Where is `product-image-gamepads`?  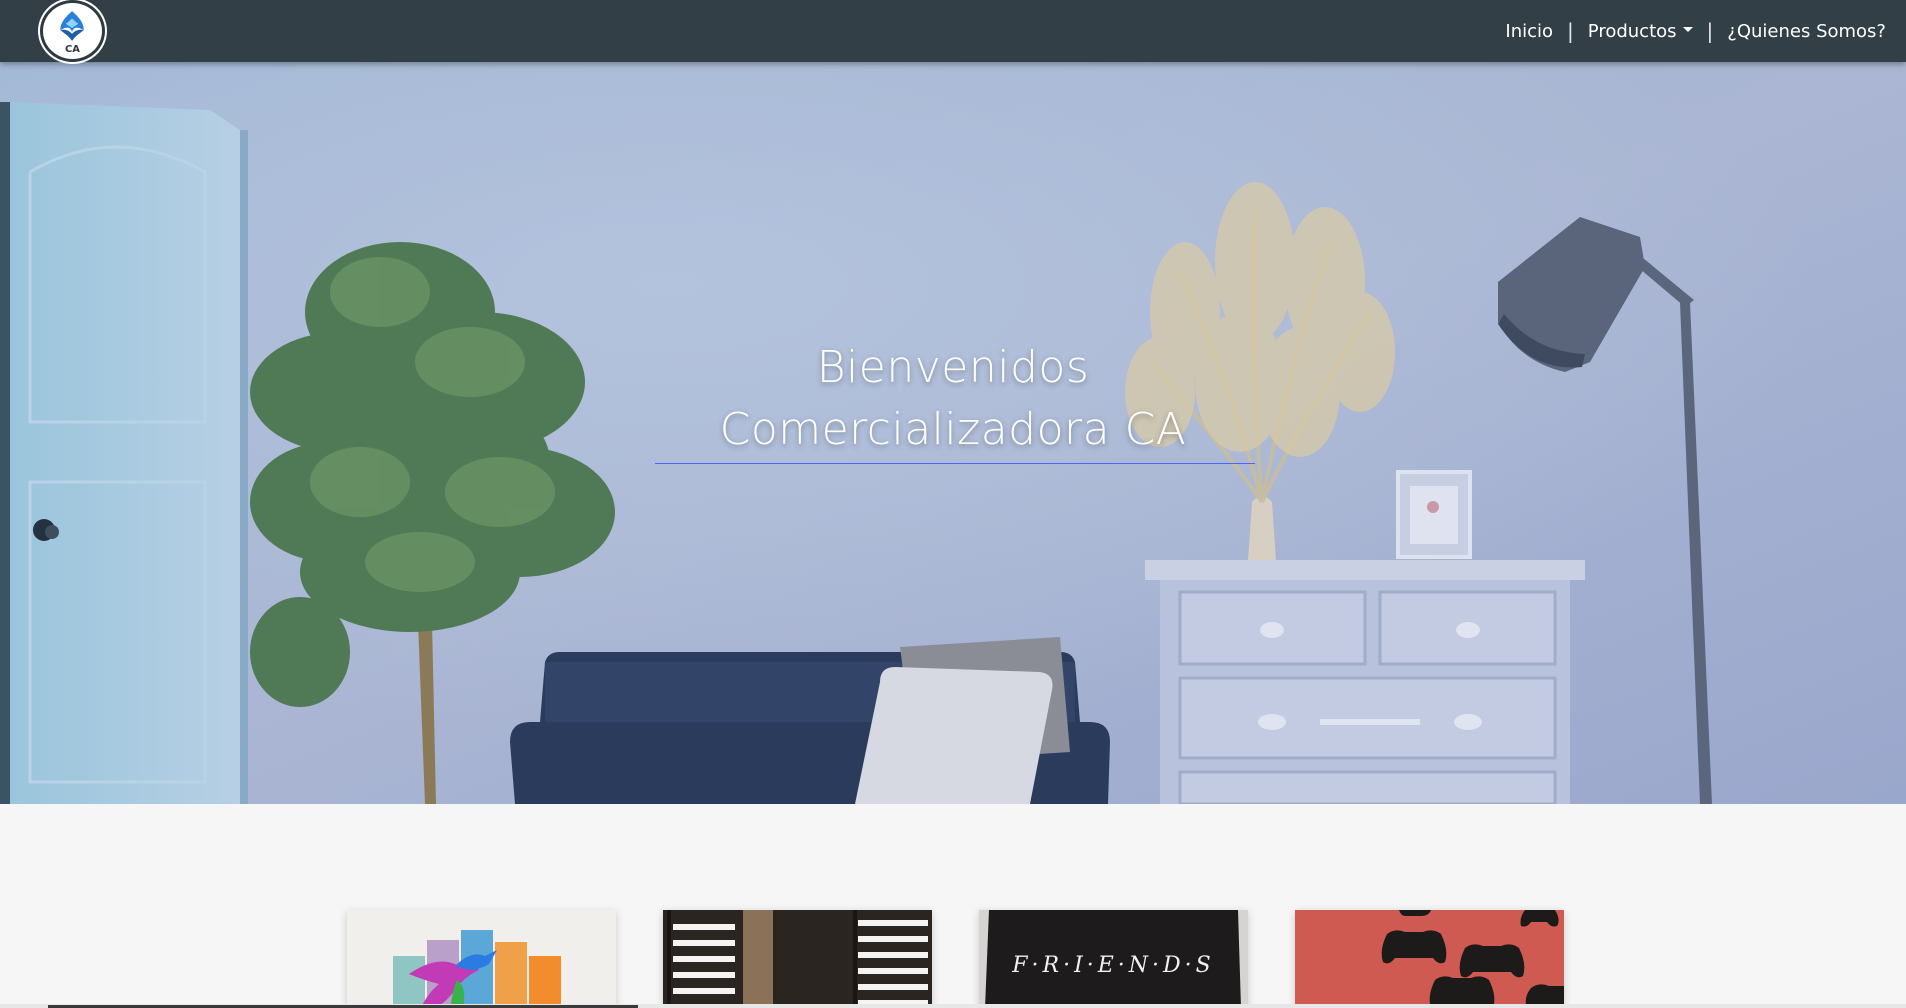 product-image-gamepads is located at coordinates (1429, 959).